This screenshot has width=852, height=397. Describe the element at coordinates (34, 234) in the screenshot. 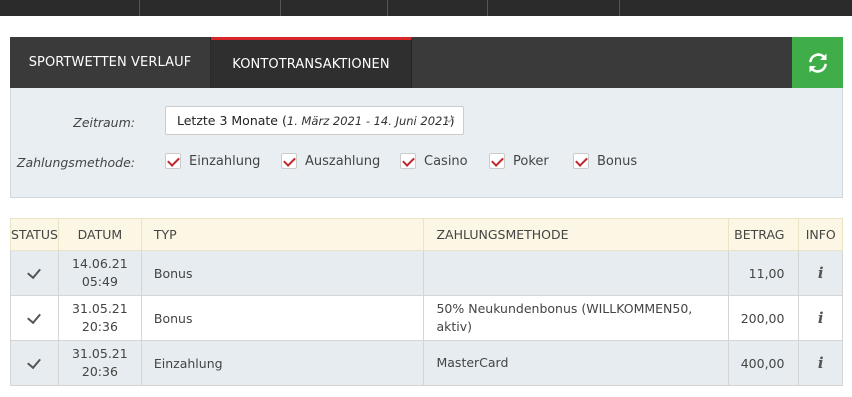

I see `header-status: STATUS` at that location.